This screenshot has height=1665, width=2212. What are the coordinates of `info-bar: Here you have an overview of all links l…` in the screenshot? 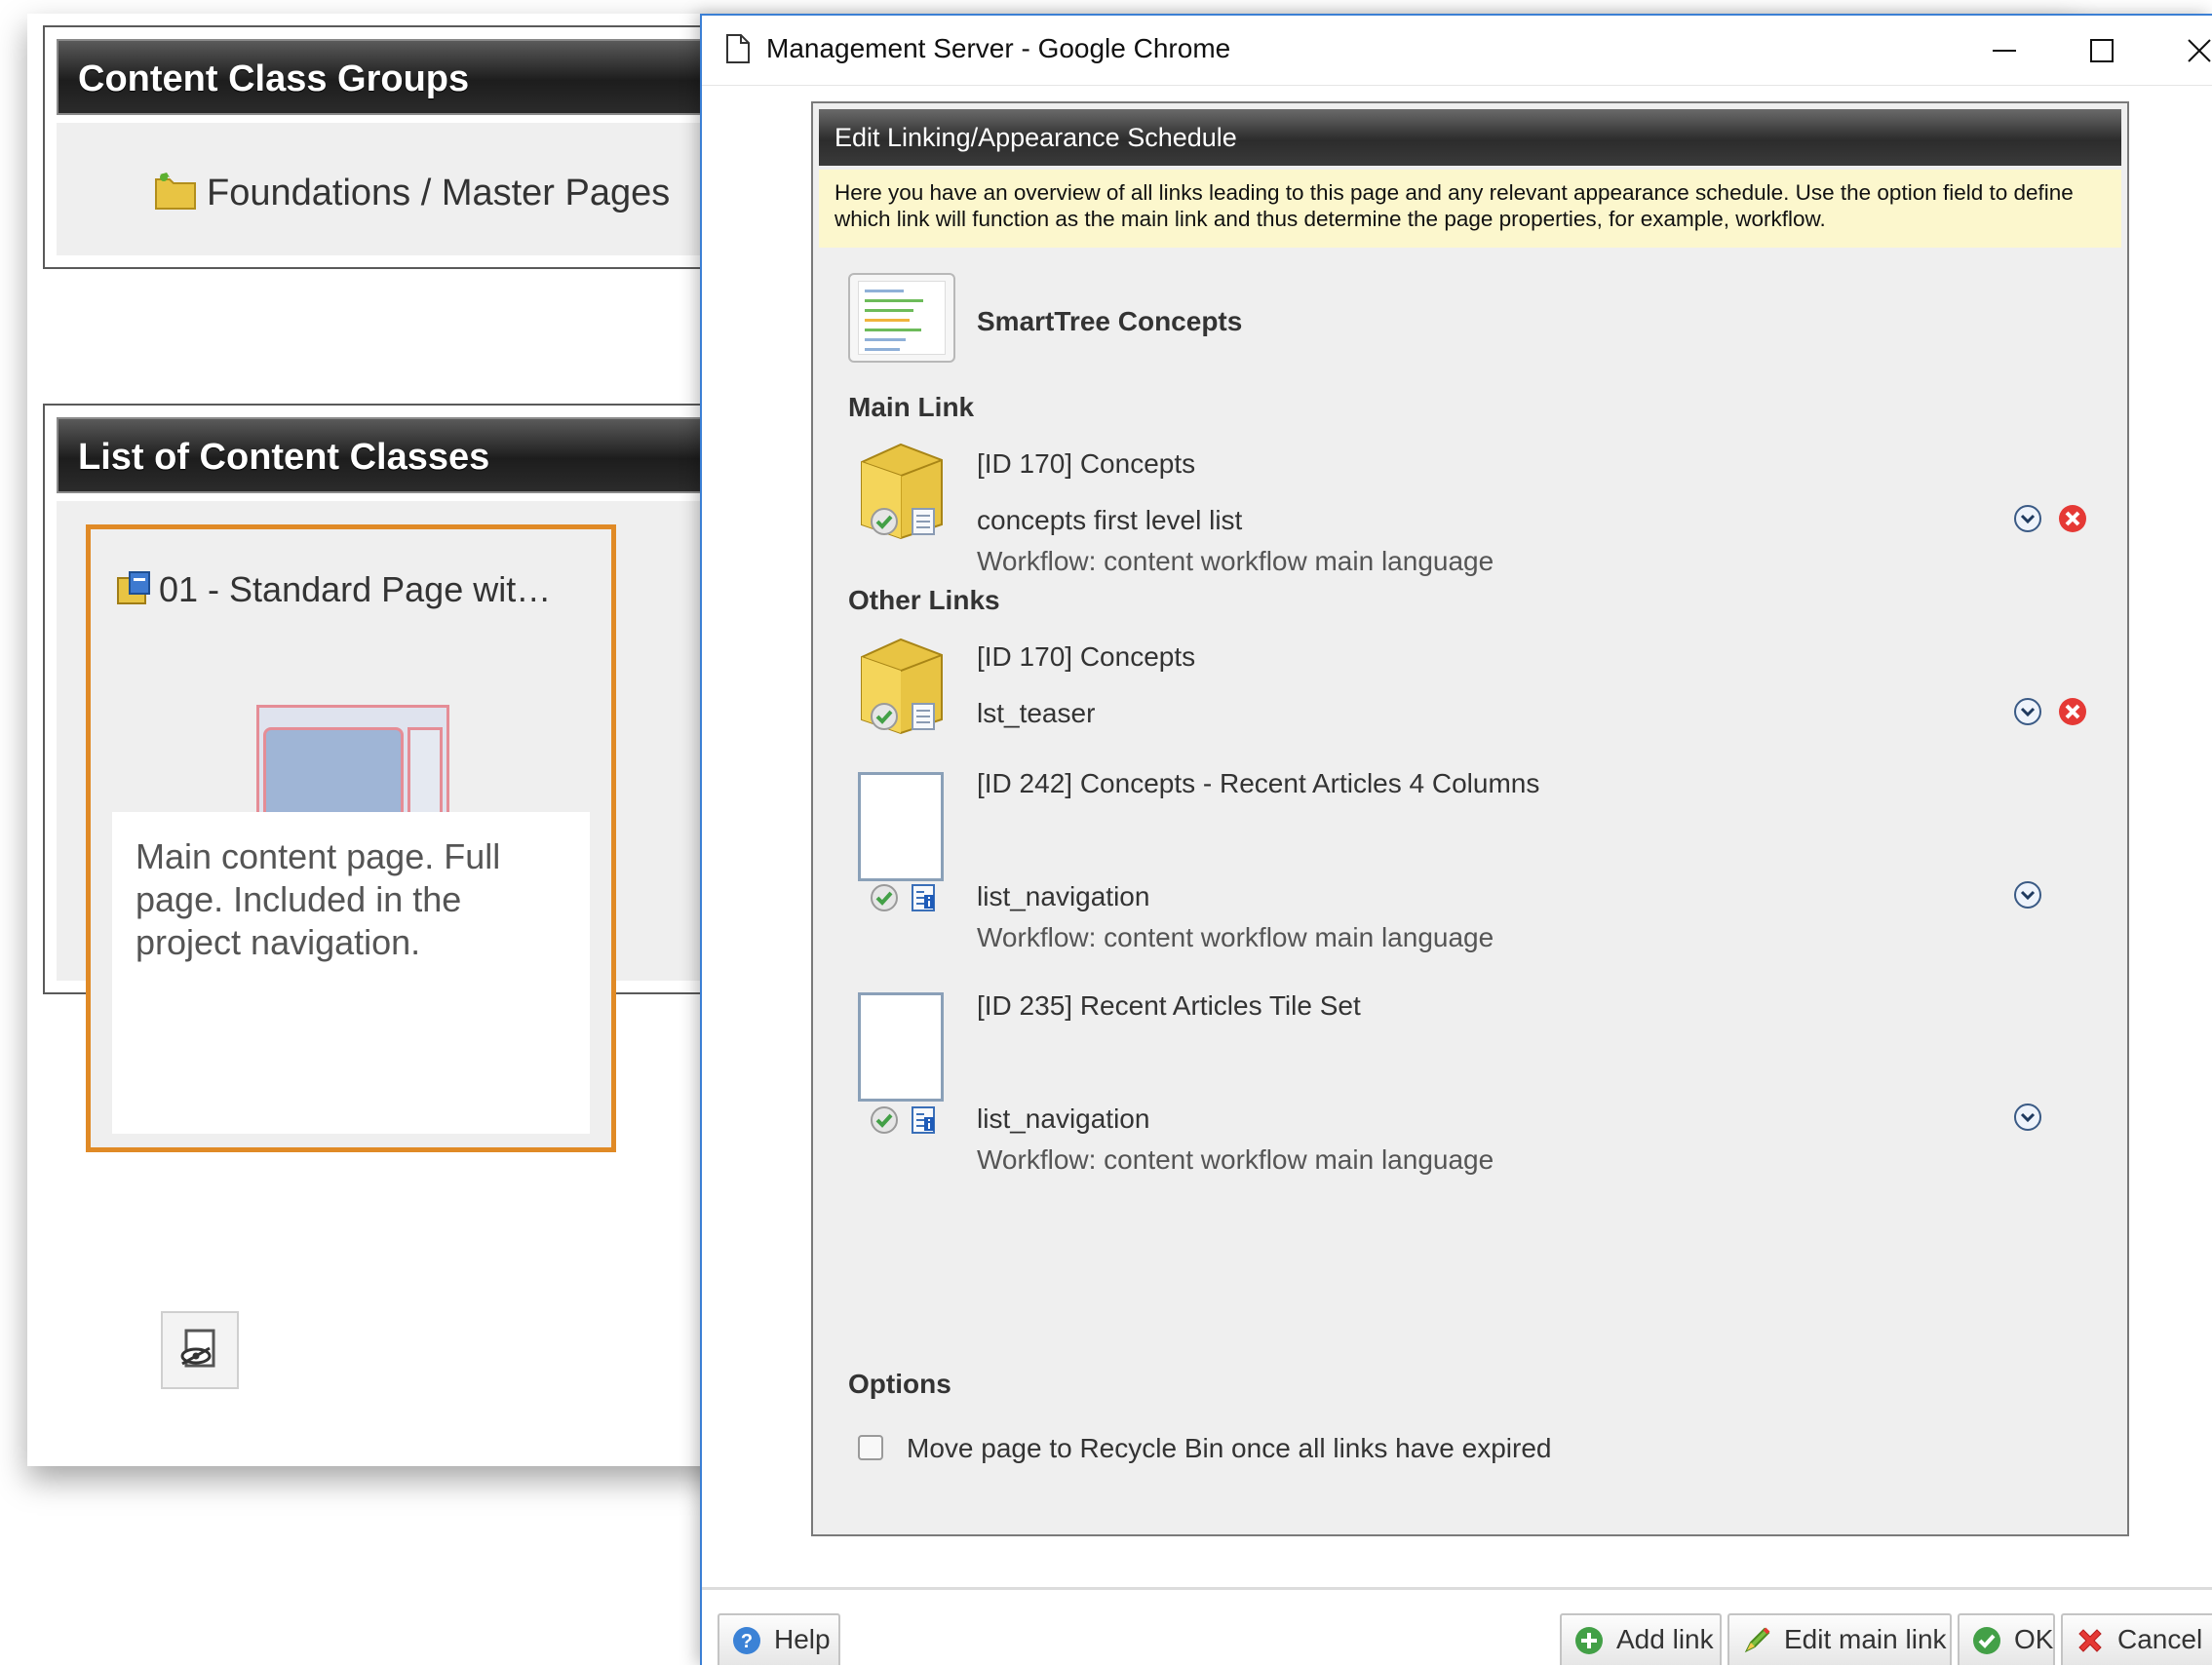 It's located at (1470, 209).